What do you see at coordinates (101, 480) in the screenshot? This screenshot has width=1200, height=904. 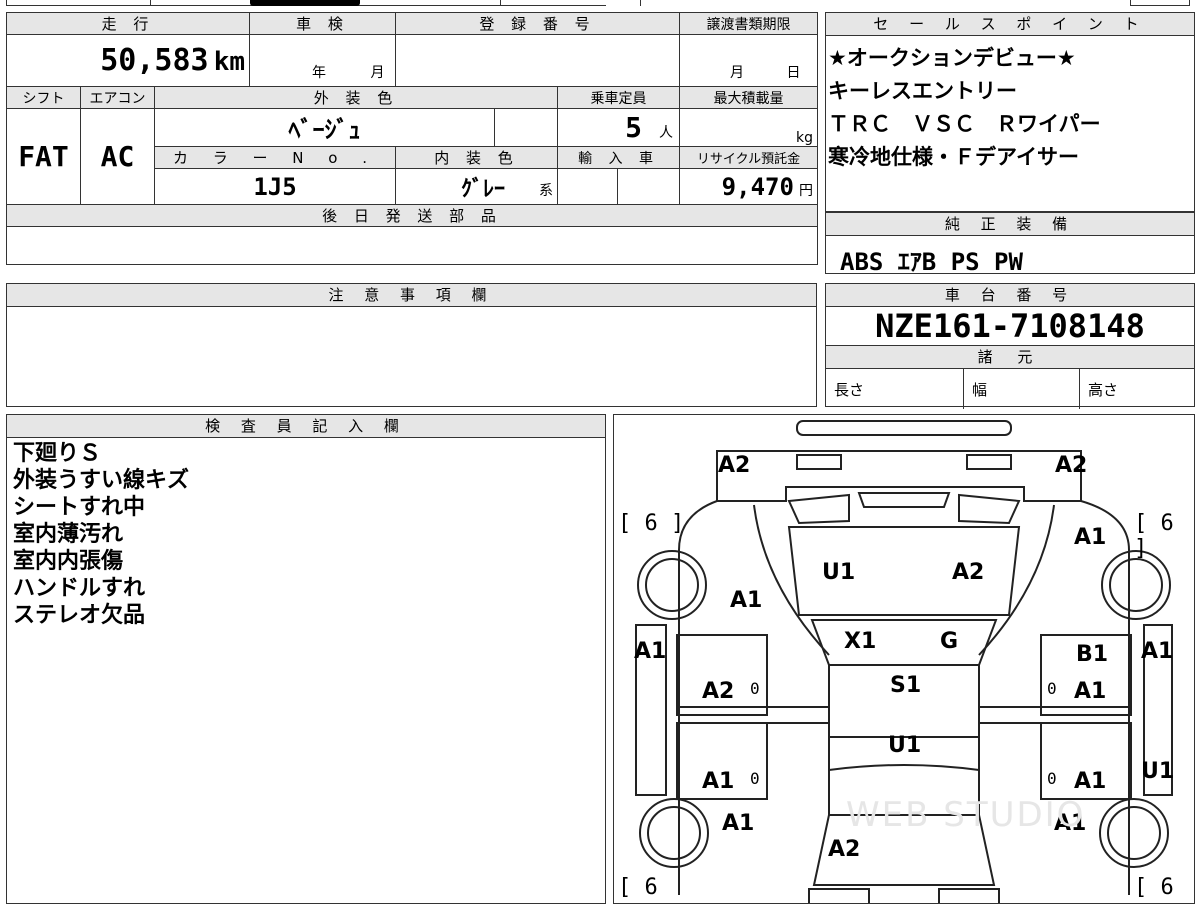 I see `inspector-line: 外装うすい線キズ` at bounding box center [101, 480].